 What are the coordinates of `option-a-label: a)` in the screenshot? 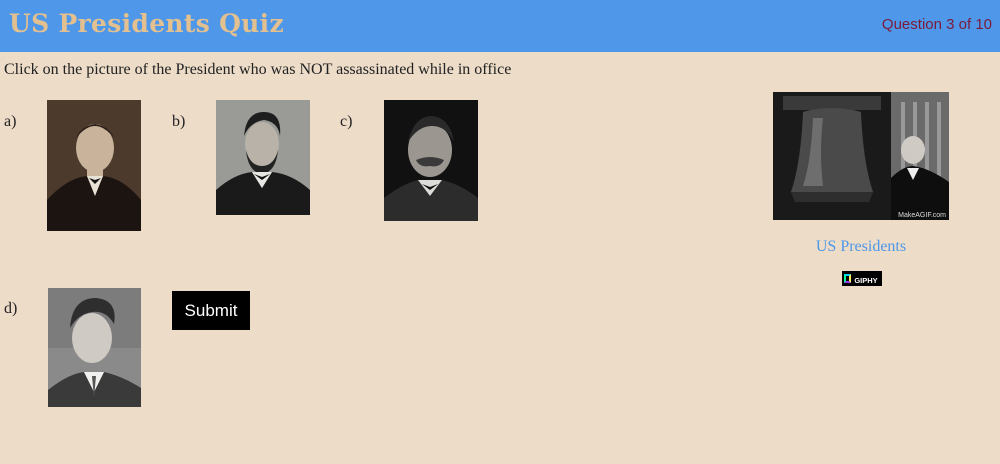 It's located at (10, 121).